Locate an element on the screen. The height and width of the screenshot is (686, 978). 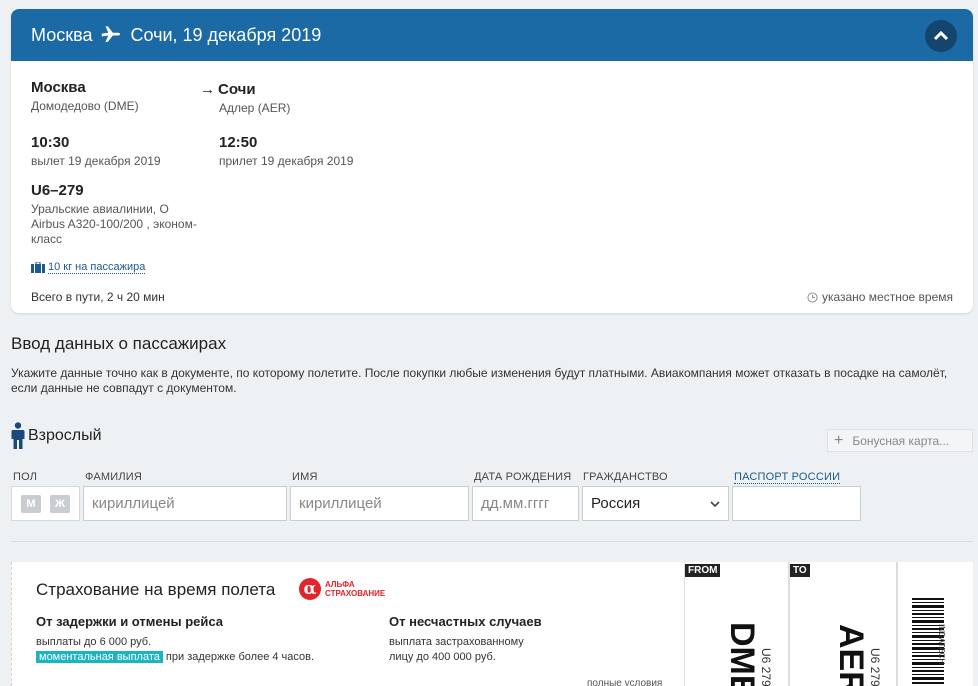
name-input is located at coordinates (379, 503).